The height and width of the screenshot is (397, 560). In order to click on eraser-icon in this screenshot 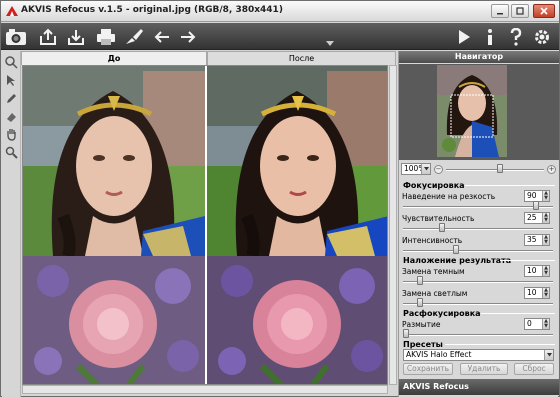, I will do `click(11, 117)`.